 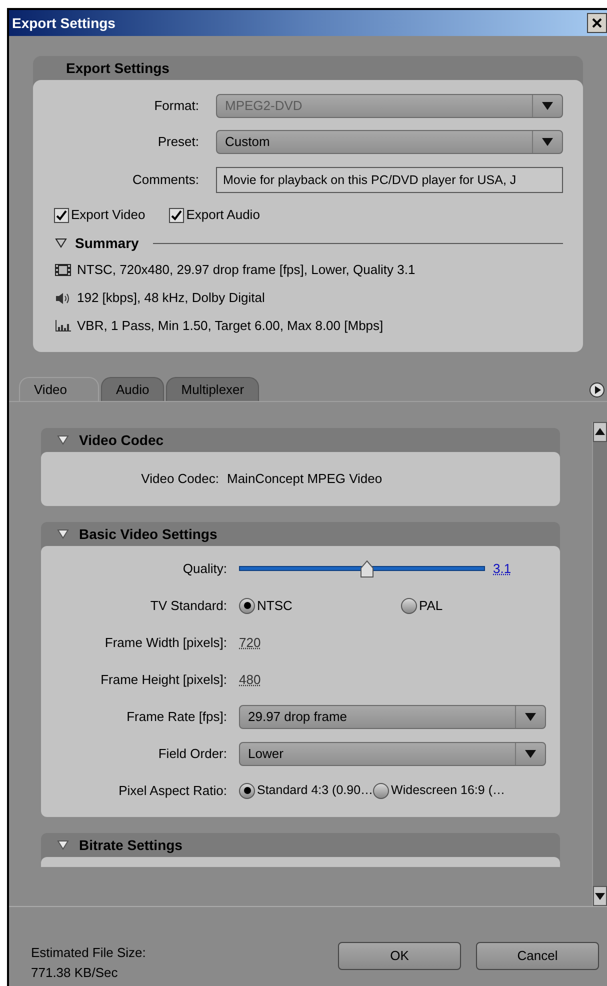 I want to click on field-value: 720, so click(x=250, y=643).